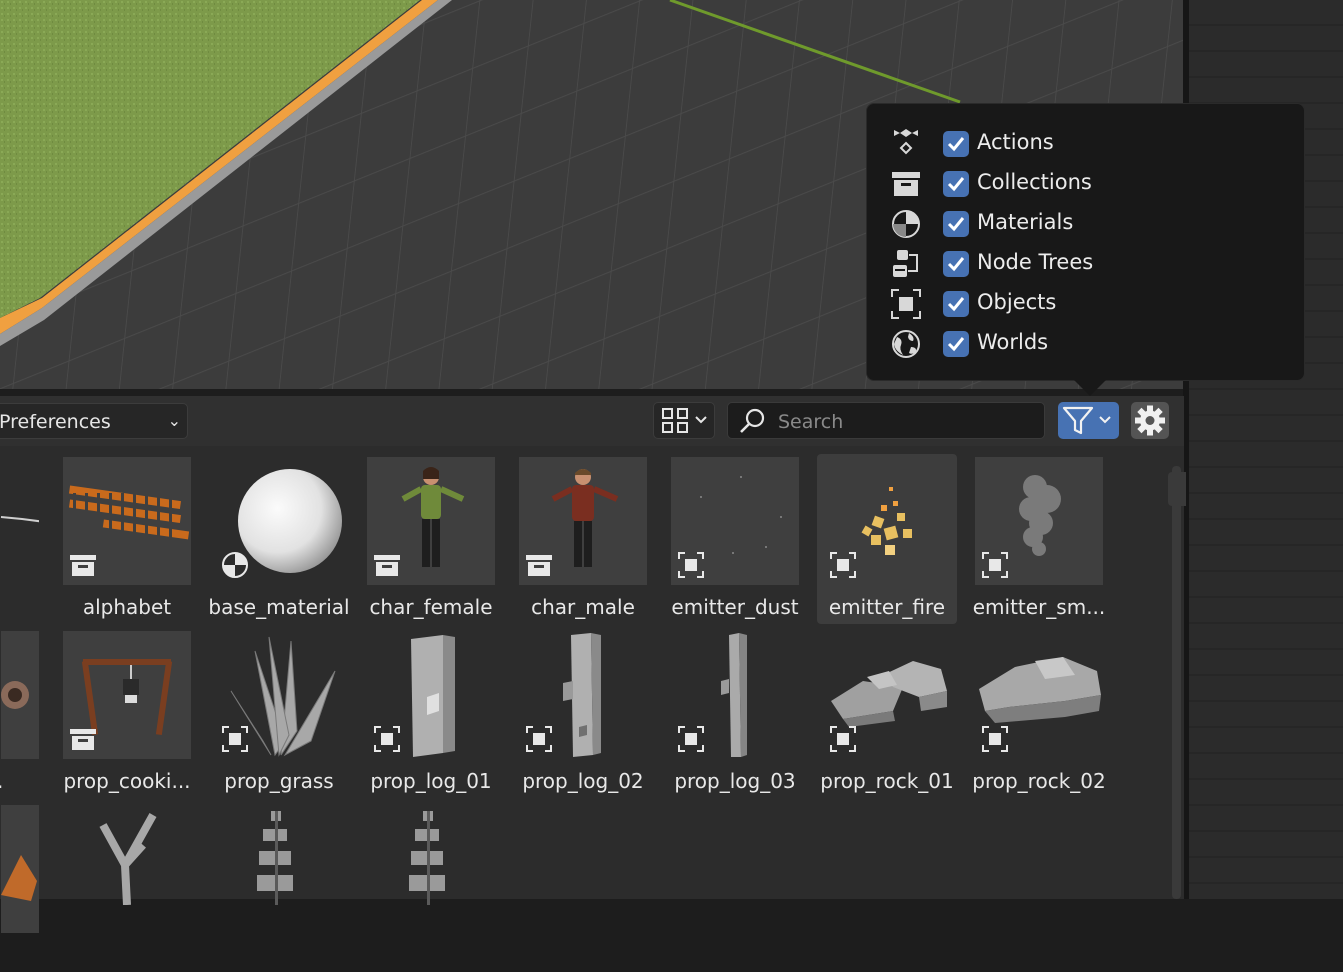 The image size is (1343, 972). I want to click on asset-name: prop_log_03, so click(735, 781).